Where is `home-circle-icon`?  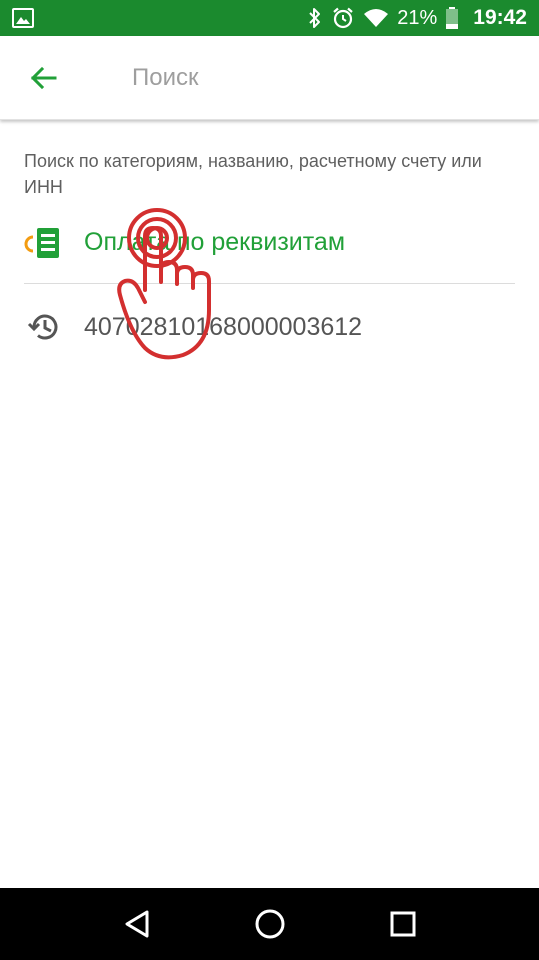 home-circle-icon is located at coordinates (269, 924).